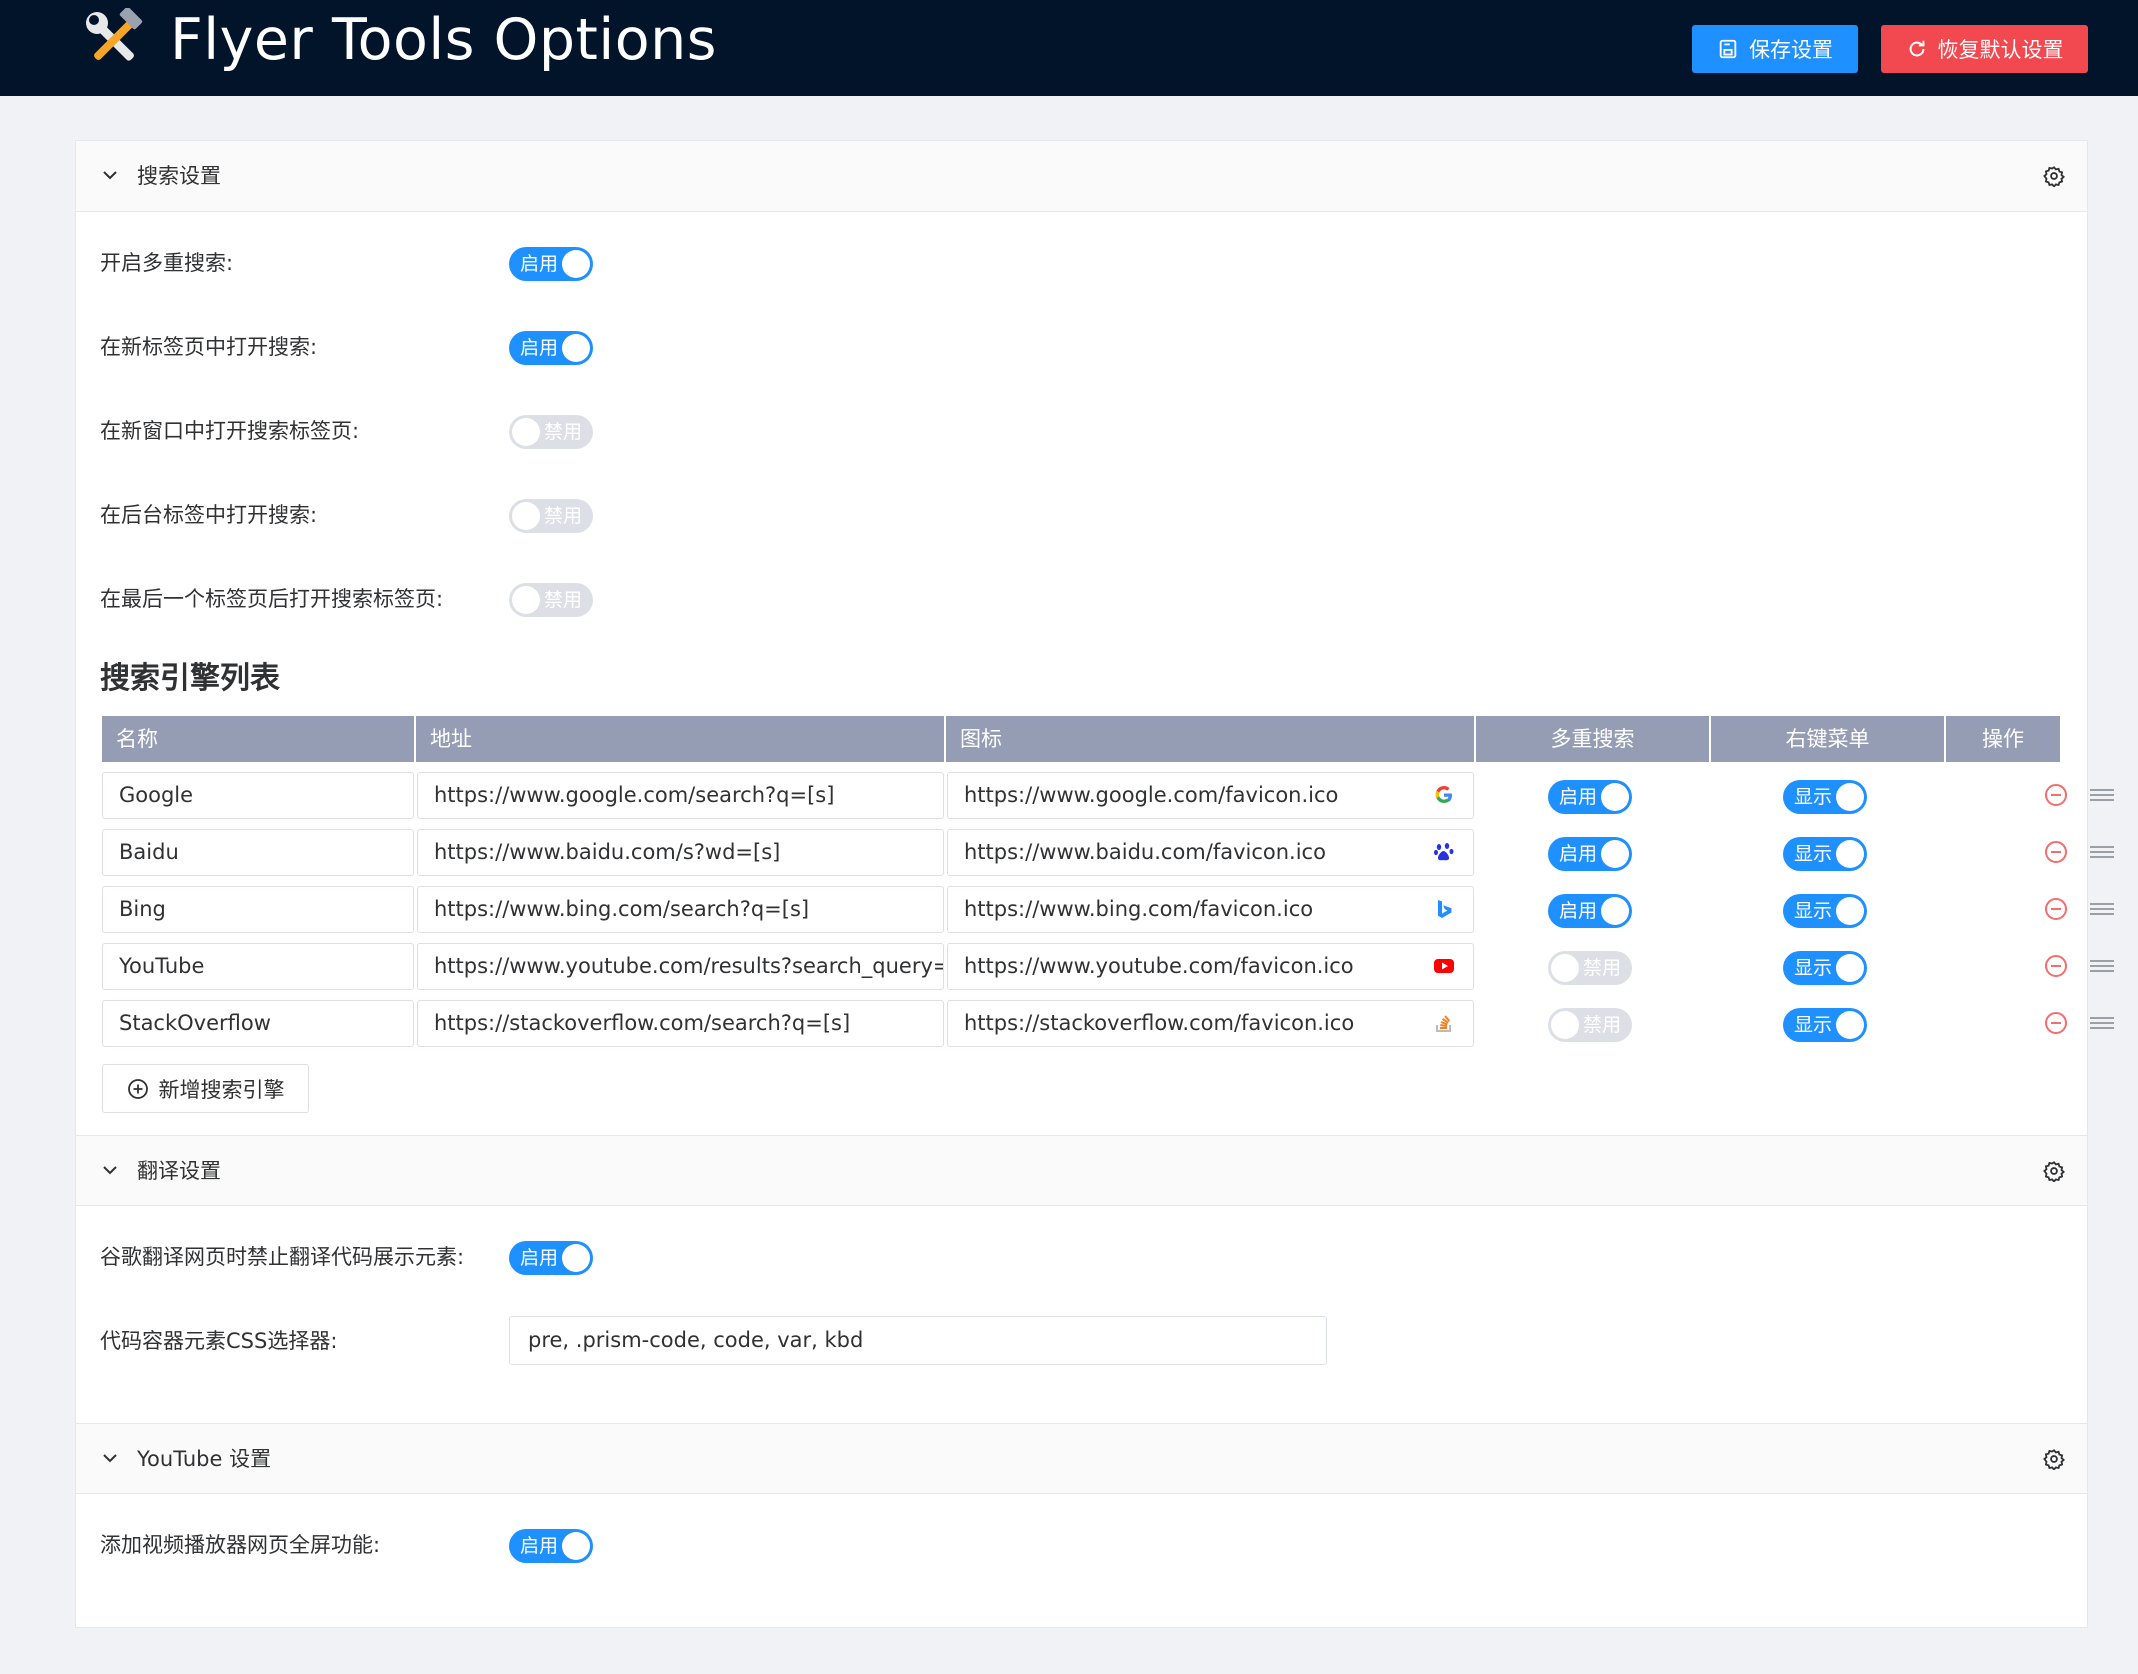 Image resolution: width=2138 pixels, height=1674 pixels. I want to click on app-header: Flyer Tools Options 保存设置 恢复默认设置, so click(1069, 48).